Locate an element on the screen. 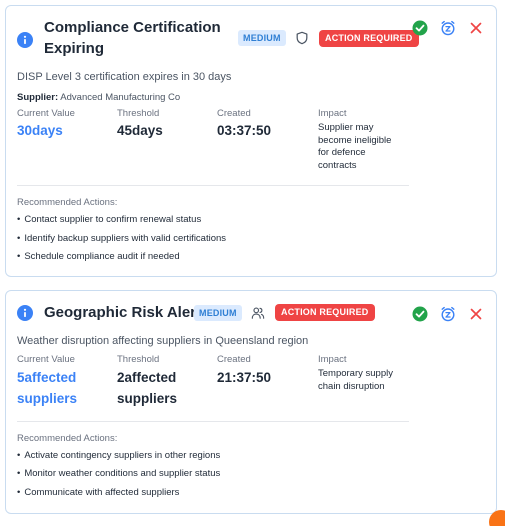 Image resolution: width=505 pixels, height=526 pixels. supplier-label: Supplier: is located at coordinates (38, 97).